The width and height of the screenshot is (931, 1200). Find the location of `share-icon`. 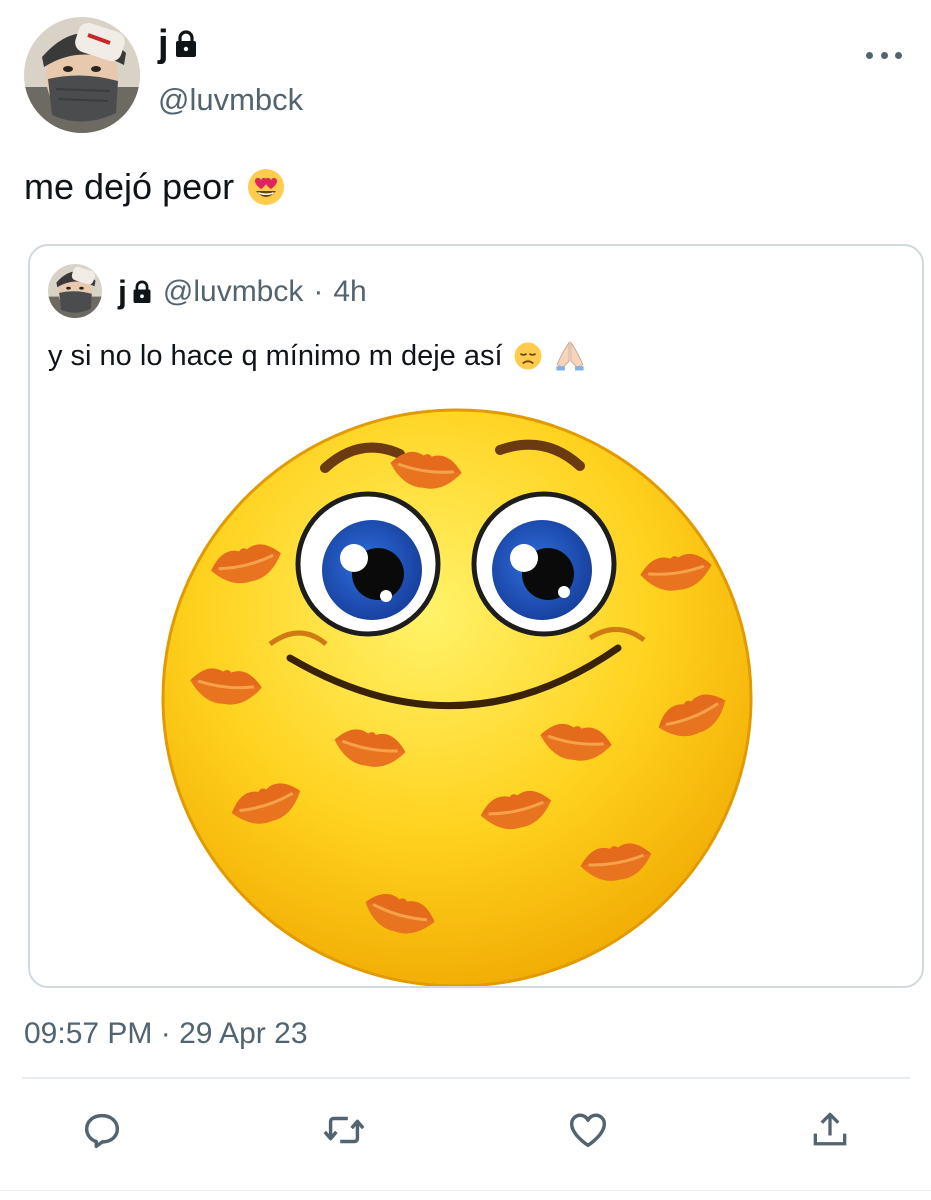

share-icon is located at coordinates (830, 1129).